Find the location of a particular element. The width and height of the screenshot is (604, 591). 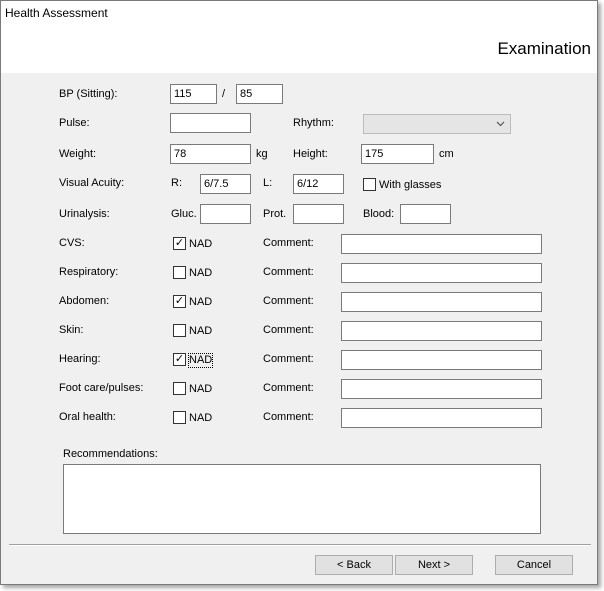

recommendations-label: Recommendations: is located at coordinates (110, 454).